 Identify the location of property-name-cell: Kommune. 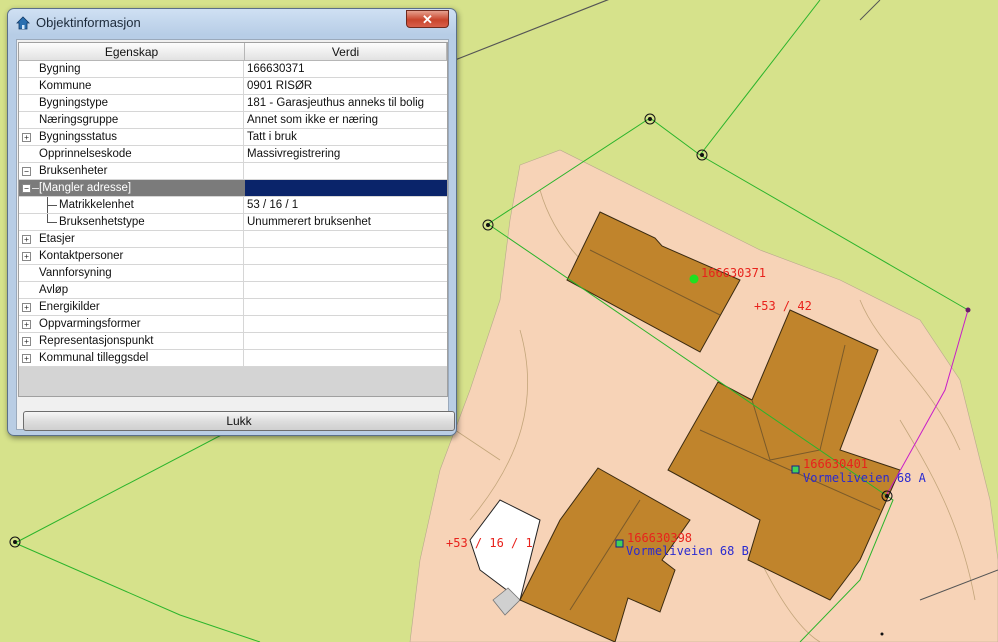
(131, 86).